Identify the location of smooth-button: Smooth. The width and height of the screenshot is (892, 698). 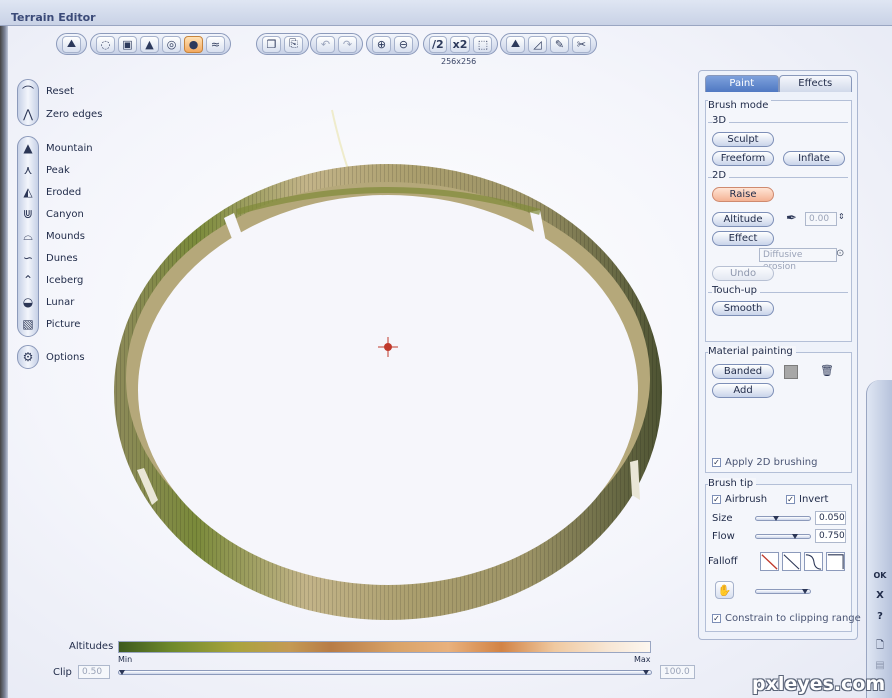
(743, 308).